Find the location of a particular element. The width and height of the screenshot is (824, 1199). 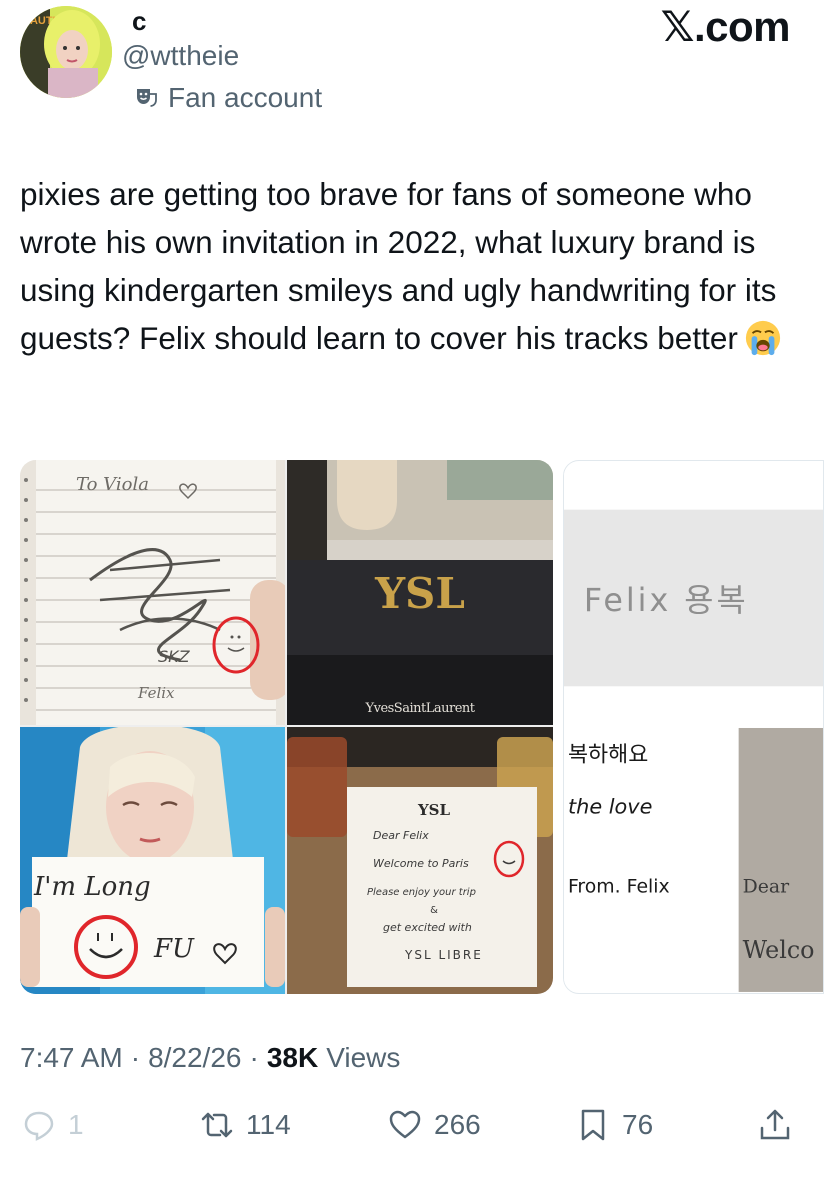

reply-button: 1 is located at coordinates (53, 1125).